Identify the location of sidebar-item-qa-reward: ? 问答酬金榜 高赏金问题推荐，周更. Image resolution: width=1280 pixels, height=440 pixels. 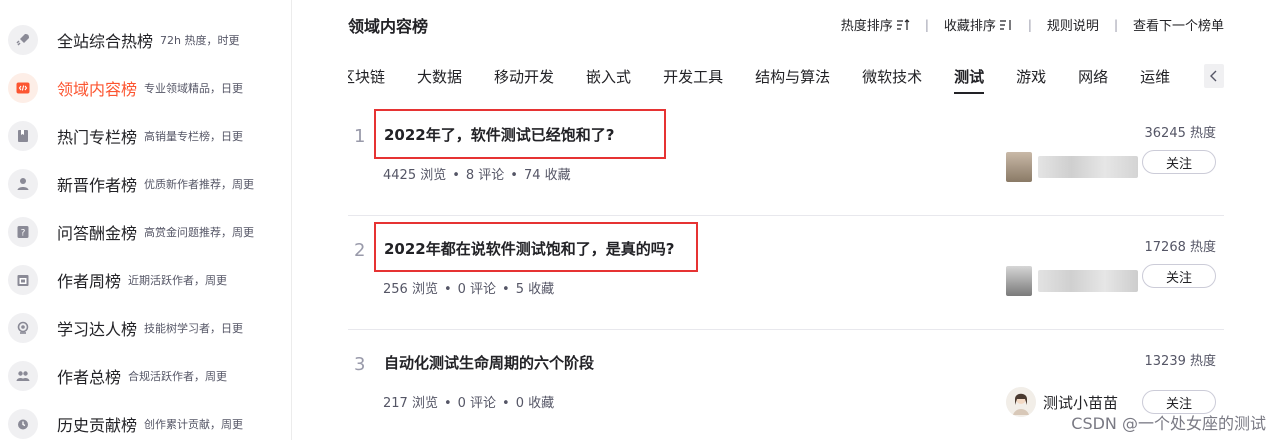
(148, 232).